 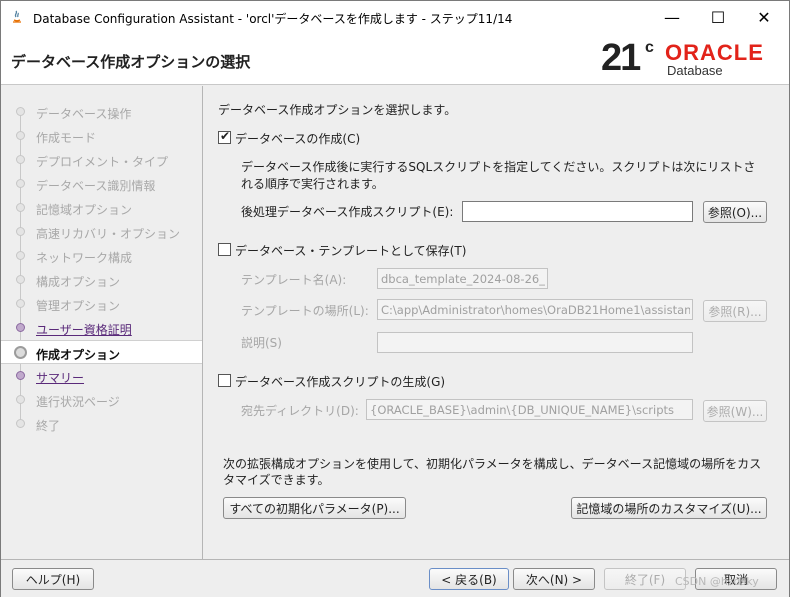 I want to click on nav-step-12: サマリー, so click(x=101, y=376).